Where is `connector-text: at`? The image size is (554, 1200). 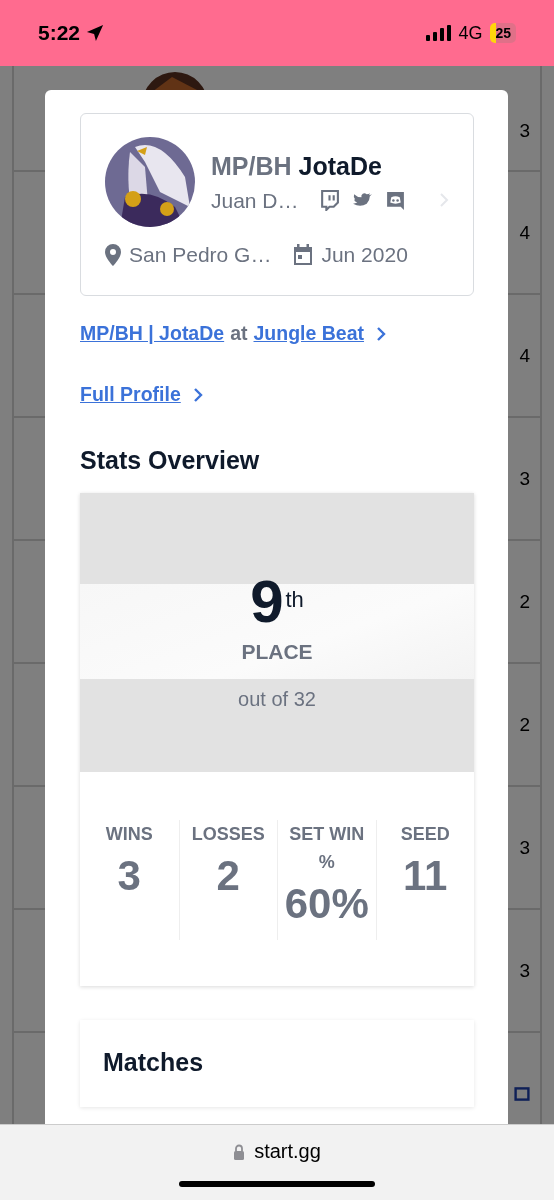
connector-text: at is located at coordinates (239, 333).